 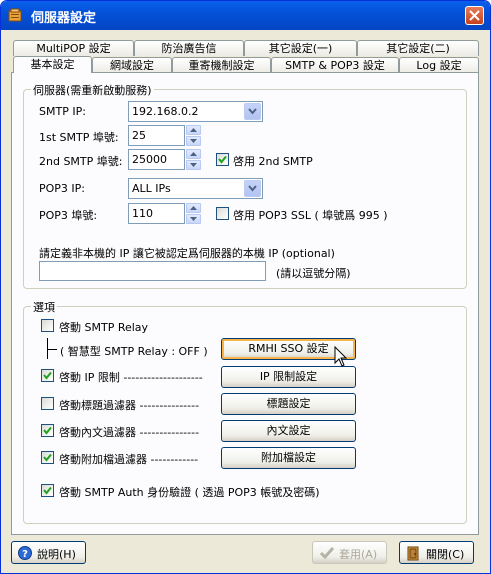 I want to click on options-group-legend: 選項, so click(x=44, y=307).